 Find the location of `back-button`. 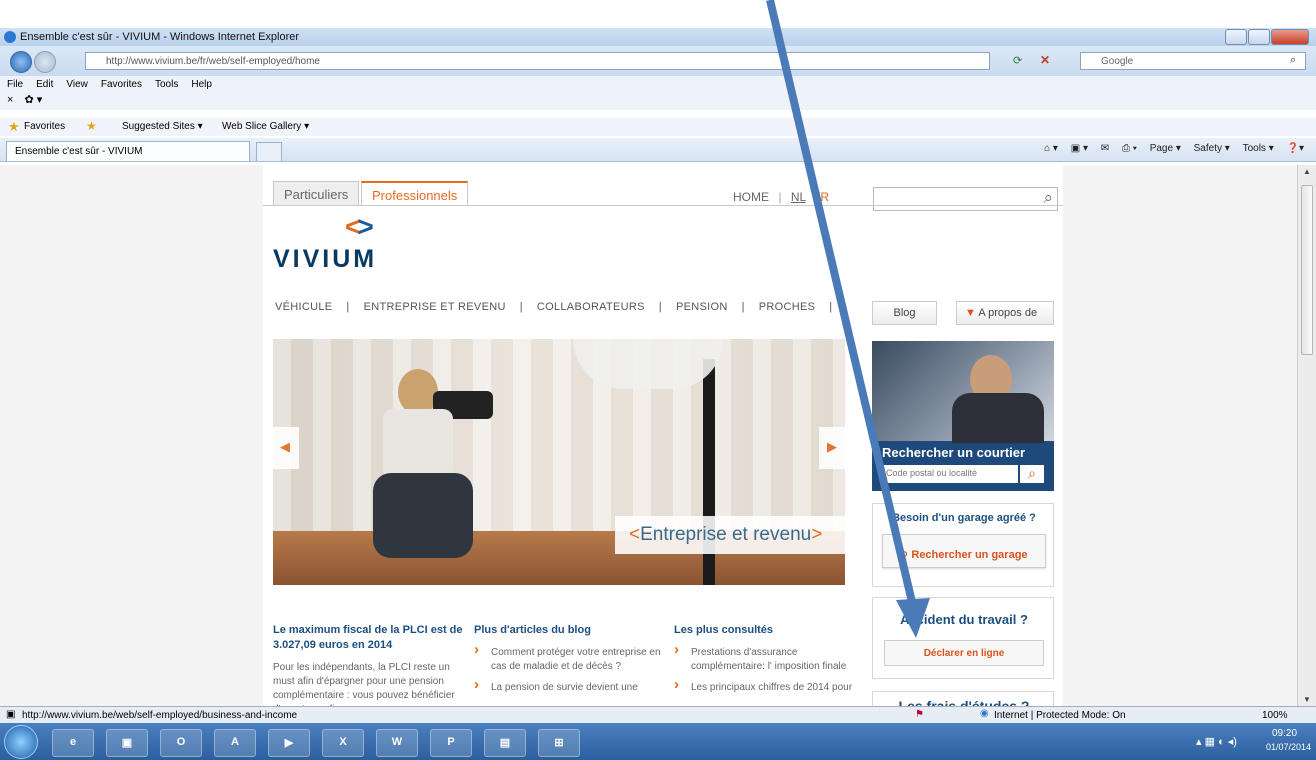

back-button is located at coordinates (21, 62).